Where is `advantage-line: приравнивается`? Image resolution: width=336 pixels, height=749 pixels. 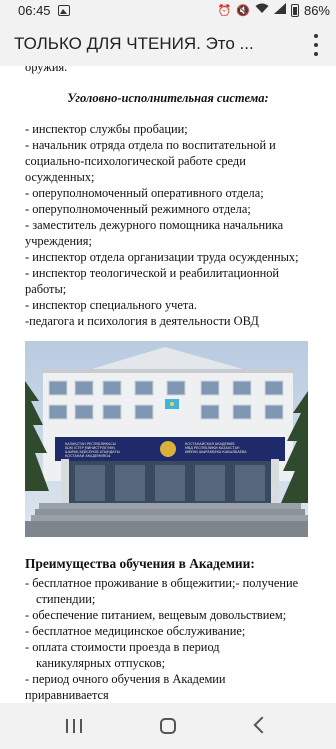
advantage-line: приравнивается is located at coordinates (67, 695).